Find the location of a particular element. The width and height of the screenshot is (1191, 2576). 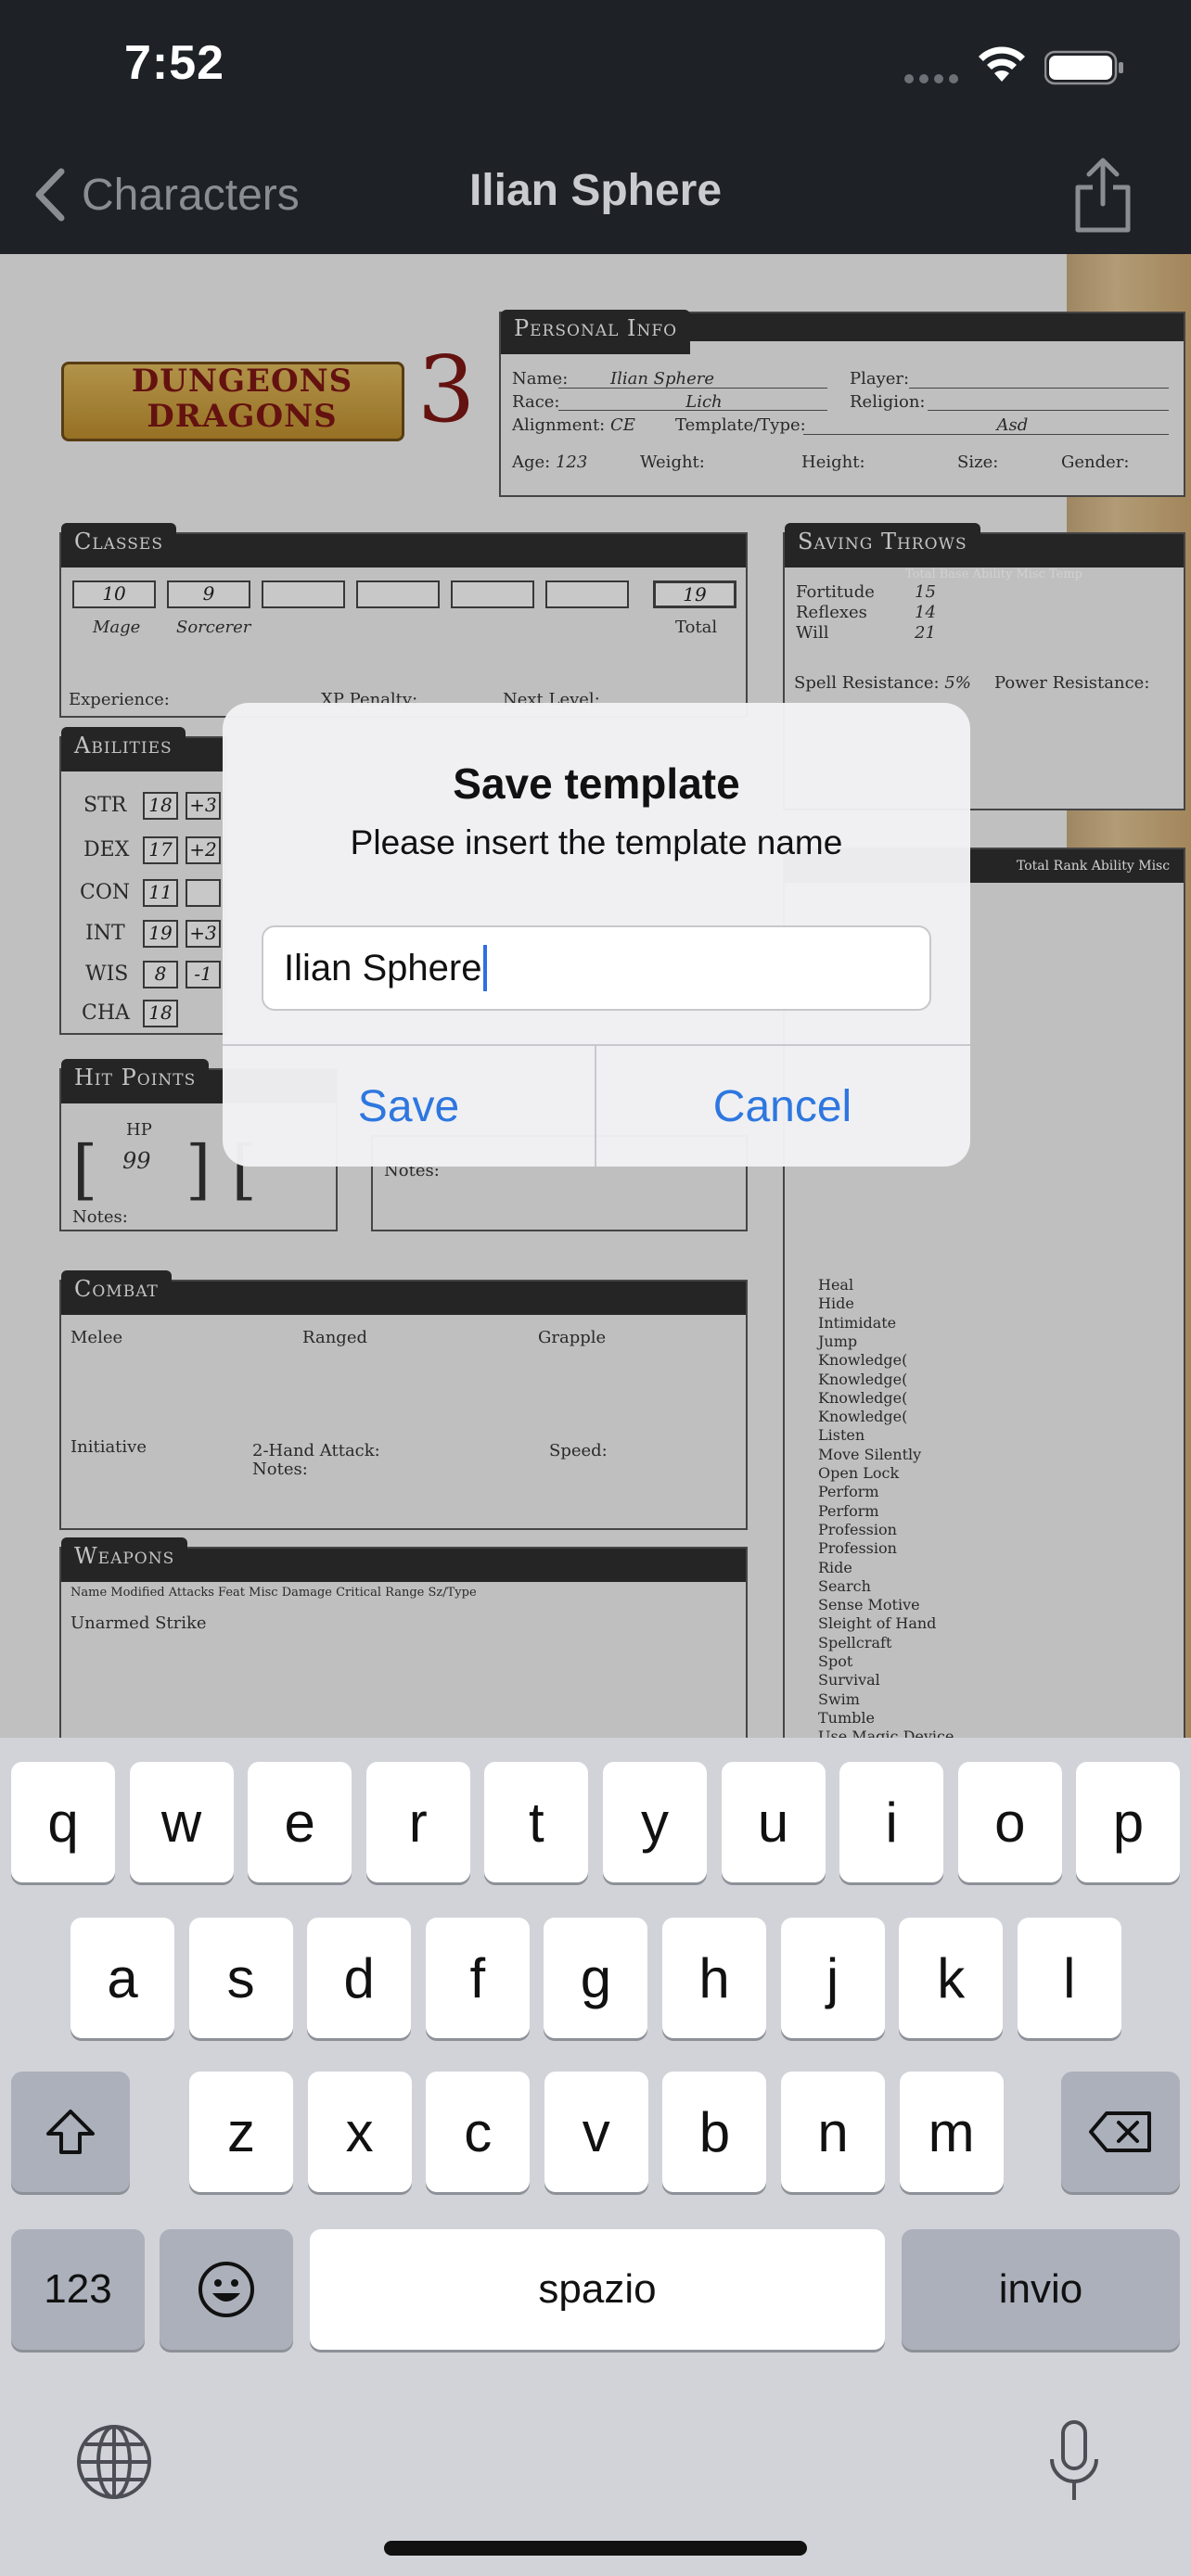

cancel-button: Cancel is located at coordinates (782, 1106).